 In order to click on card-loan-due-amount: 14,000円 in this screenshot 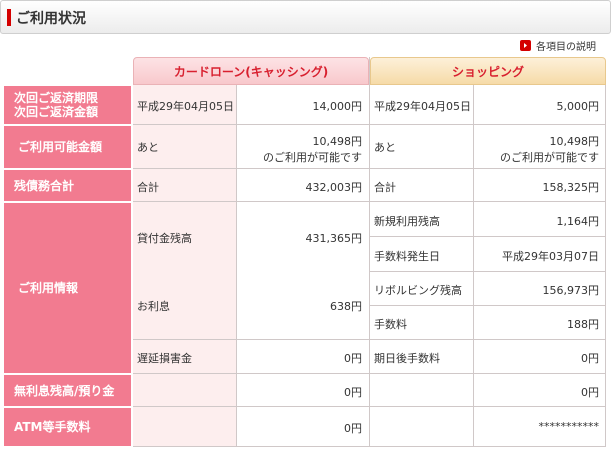, I will do `click(337, 106)`.